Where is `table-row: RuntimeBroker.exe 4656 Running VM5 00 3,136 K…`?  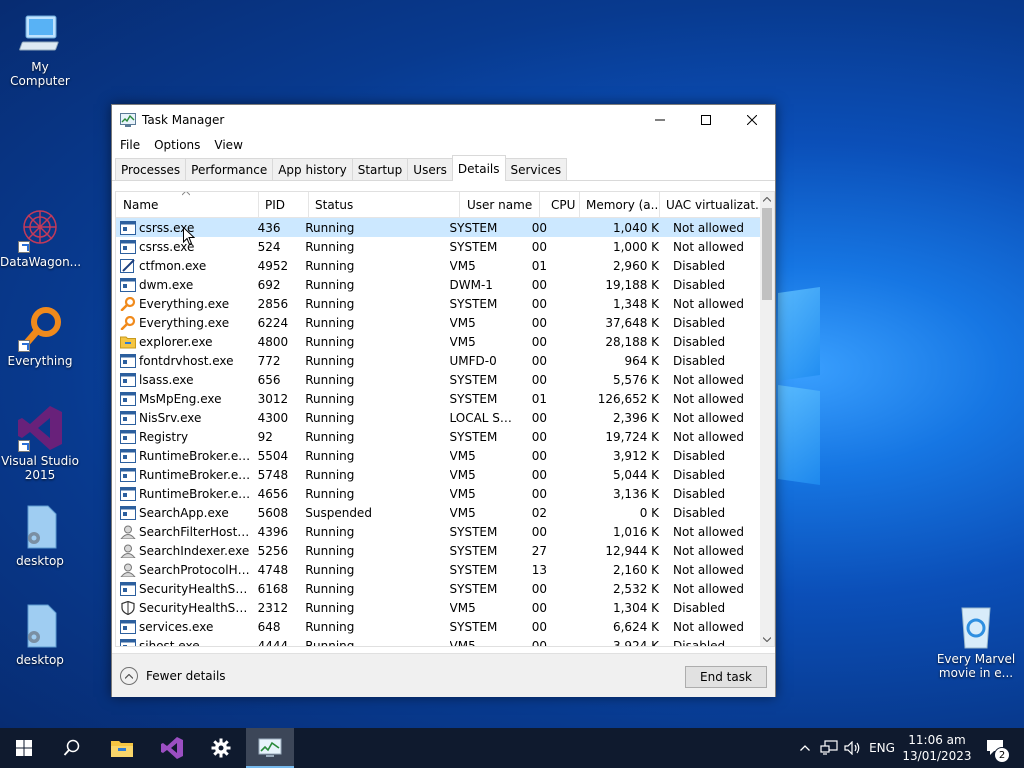
table-row: RuntimeBroker.exe 4656 Running VM5 00 3,136 K… is located at coordinates (439, 493).